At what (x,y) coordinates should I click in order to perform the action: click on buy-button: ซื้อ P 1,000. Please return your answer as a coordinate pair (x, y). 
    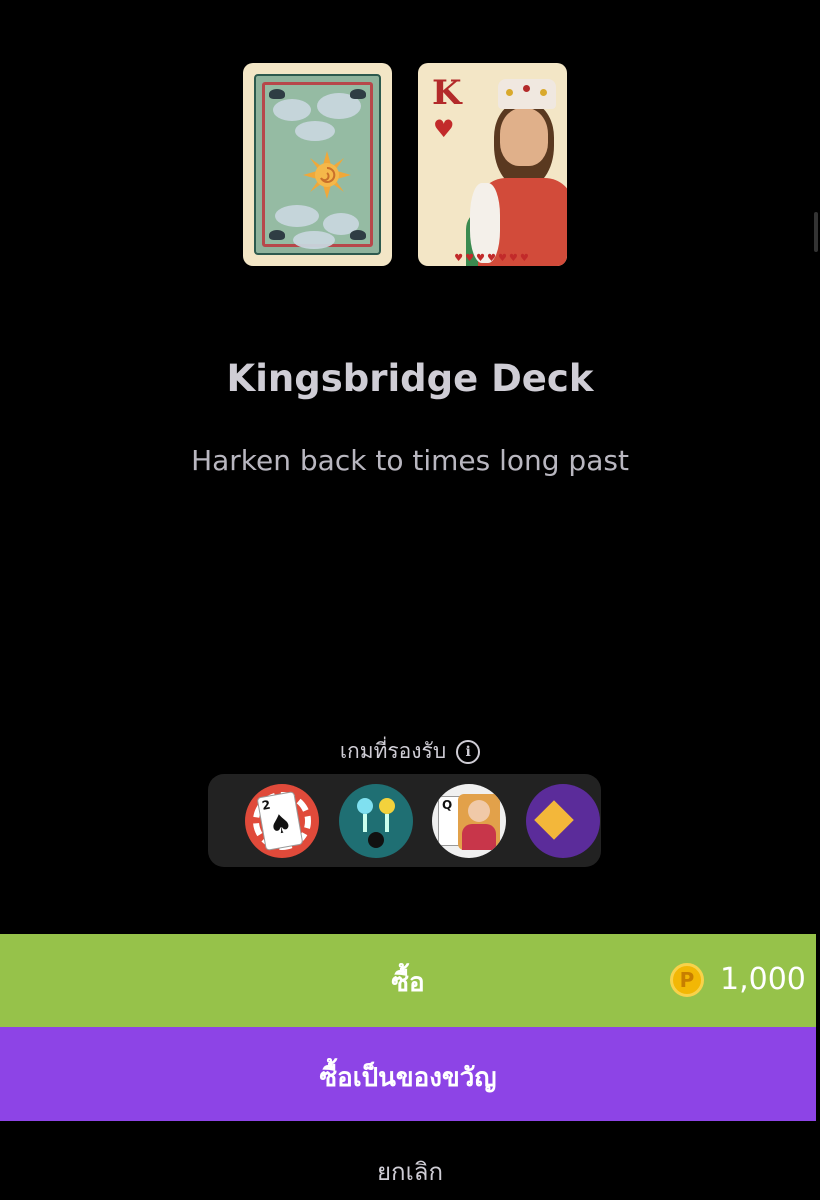
    Looking at the image, I should click on (408, 980).